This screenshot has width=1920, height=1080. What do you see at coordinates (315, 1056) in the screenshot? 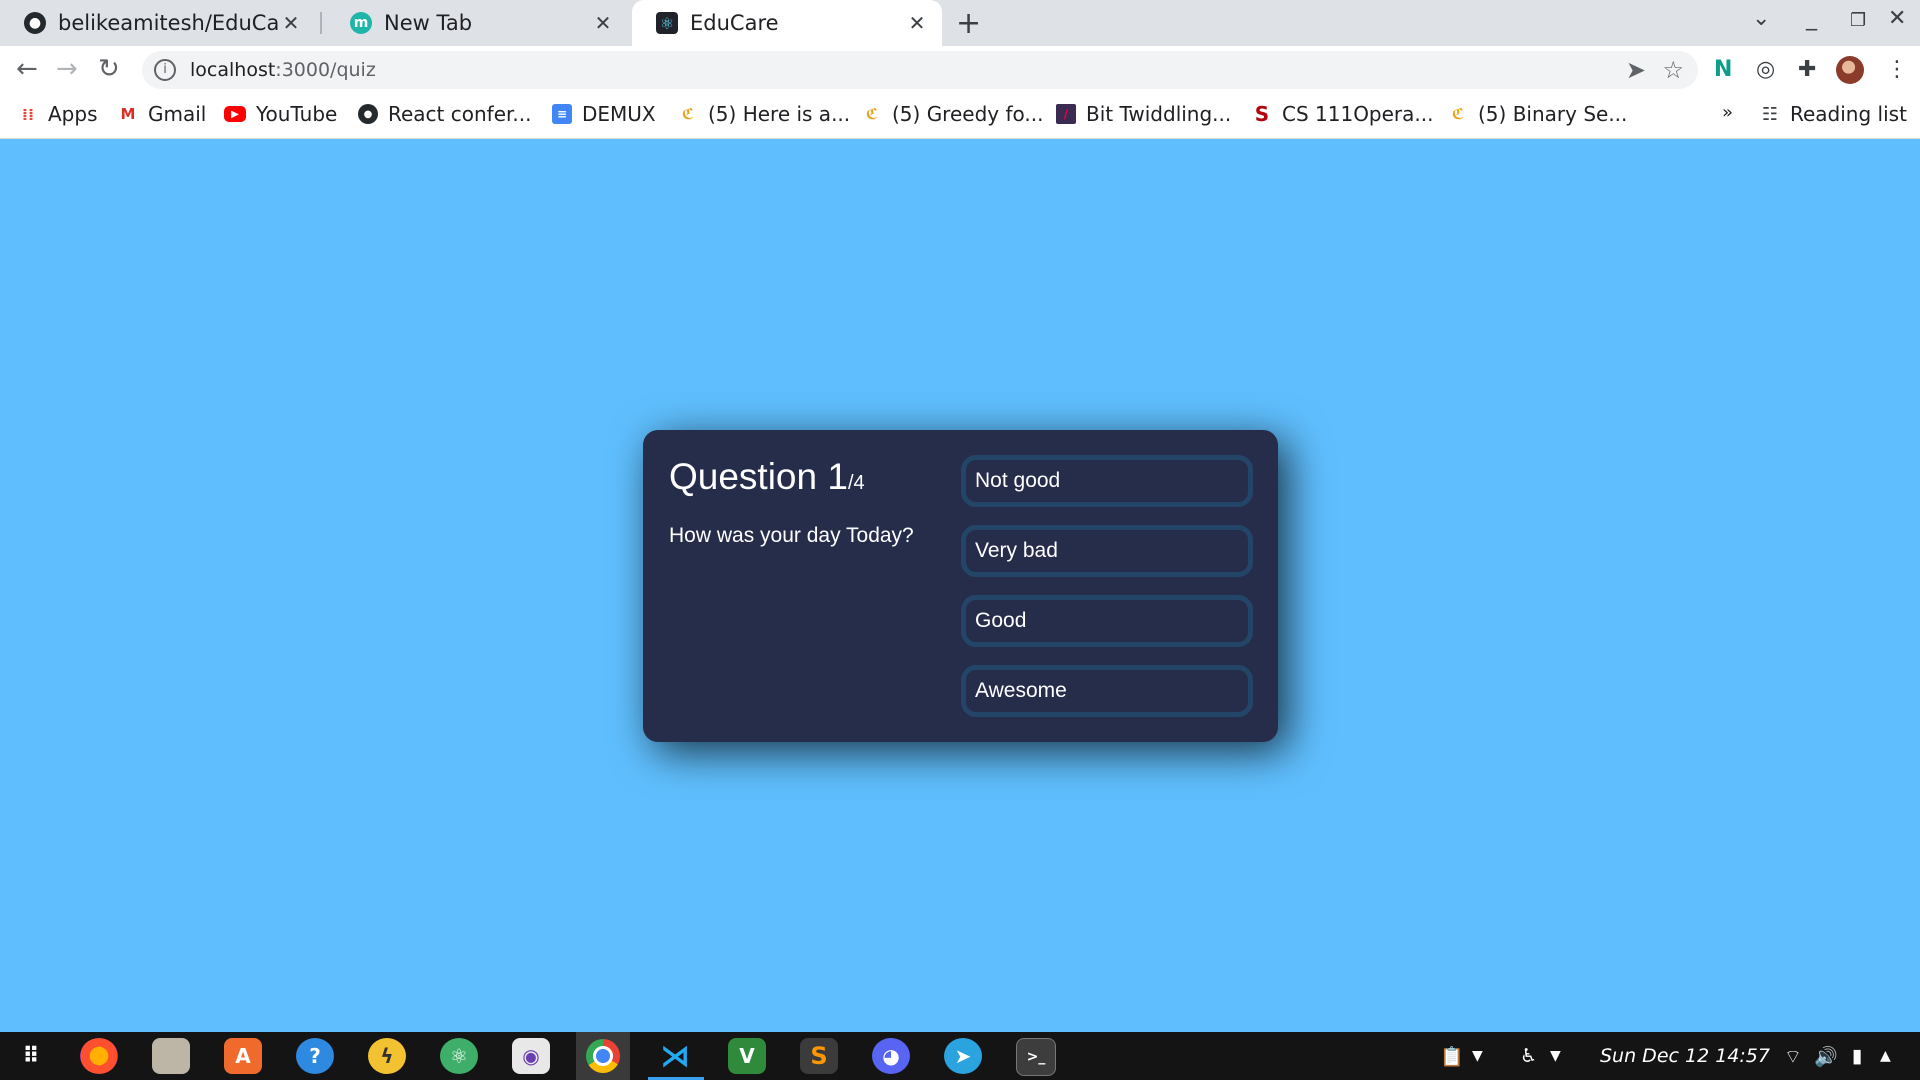
I see `help-icon: ?` at bounding box center [315, 1056].